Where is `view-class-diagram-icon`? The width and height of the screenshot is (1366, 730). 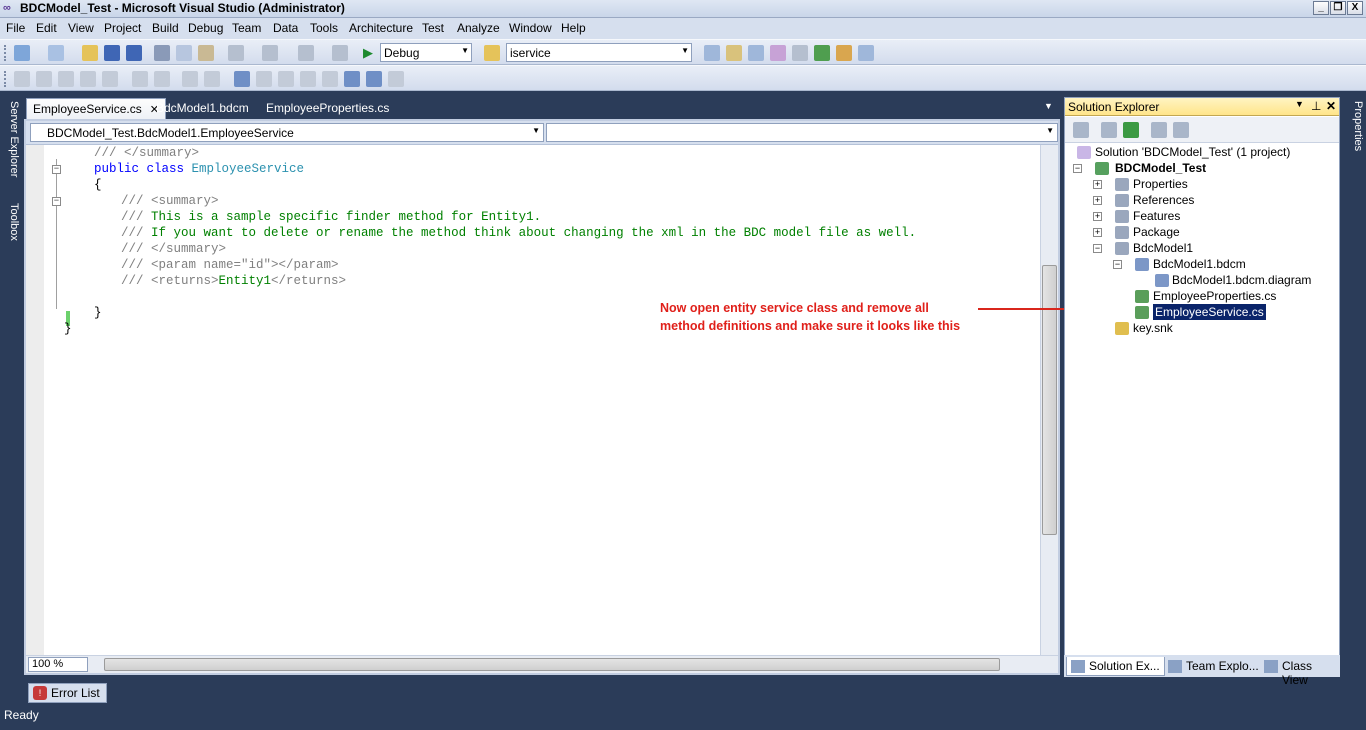
view-class-diagram-icon is located at coordinates (1181, 130).